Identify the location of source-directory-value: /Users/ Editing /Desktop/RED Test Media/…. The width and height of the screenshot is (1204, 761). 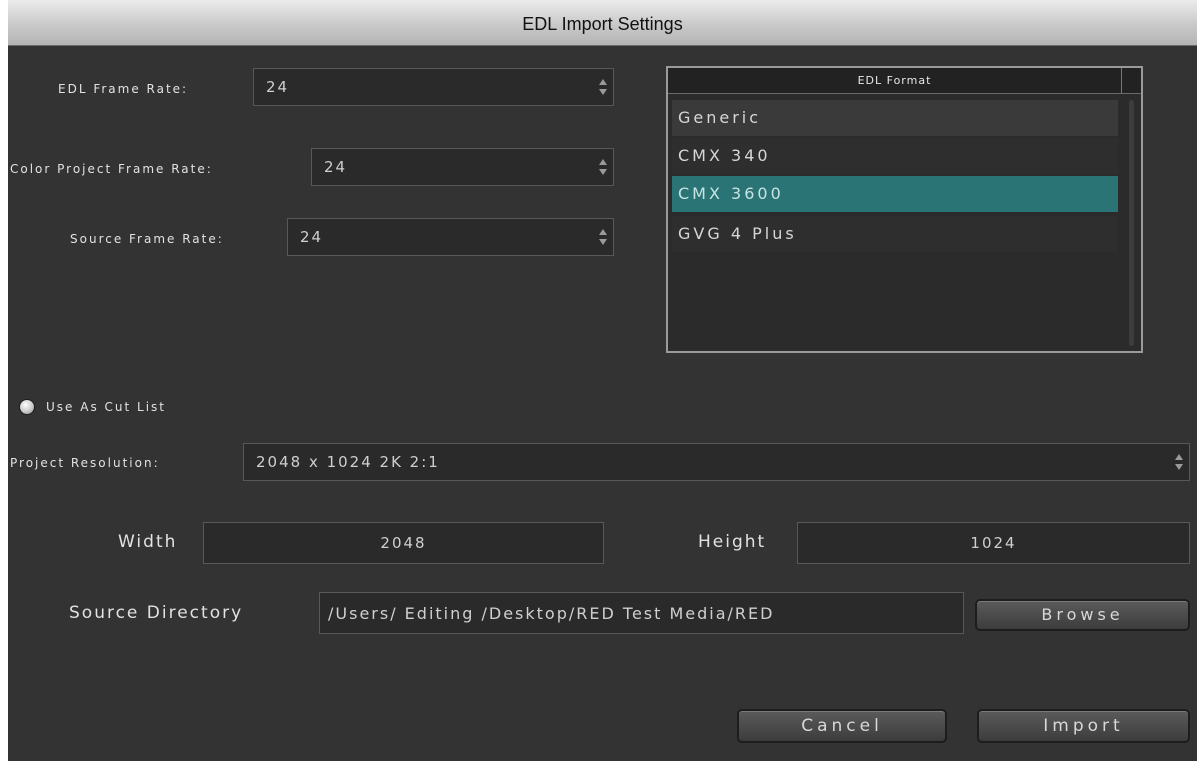
(551, 613).